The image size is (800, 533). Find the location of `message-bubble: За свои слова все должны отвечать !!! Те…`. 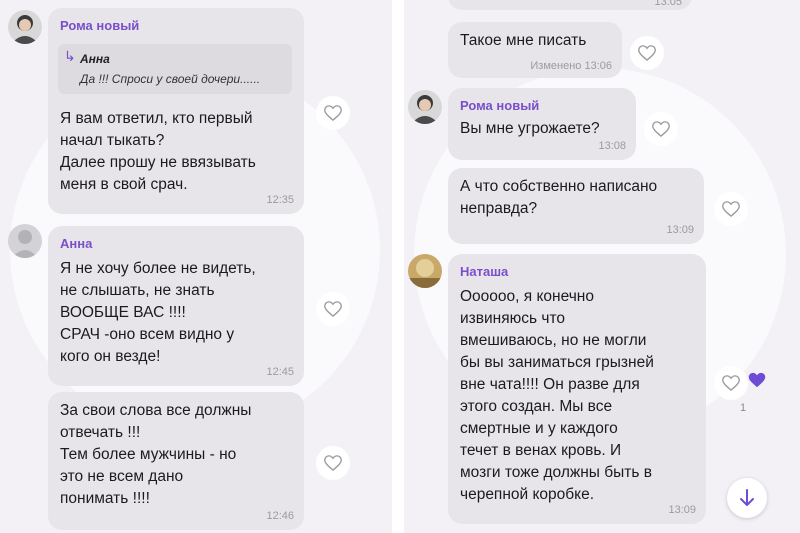

message-bubble: За свои слова все должны отвечать !!! Те… is located at coordinates (176, 461).